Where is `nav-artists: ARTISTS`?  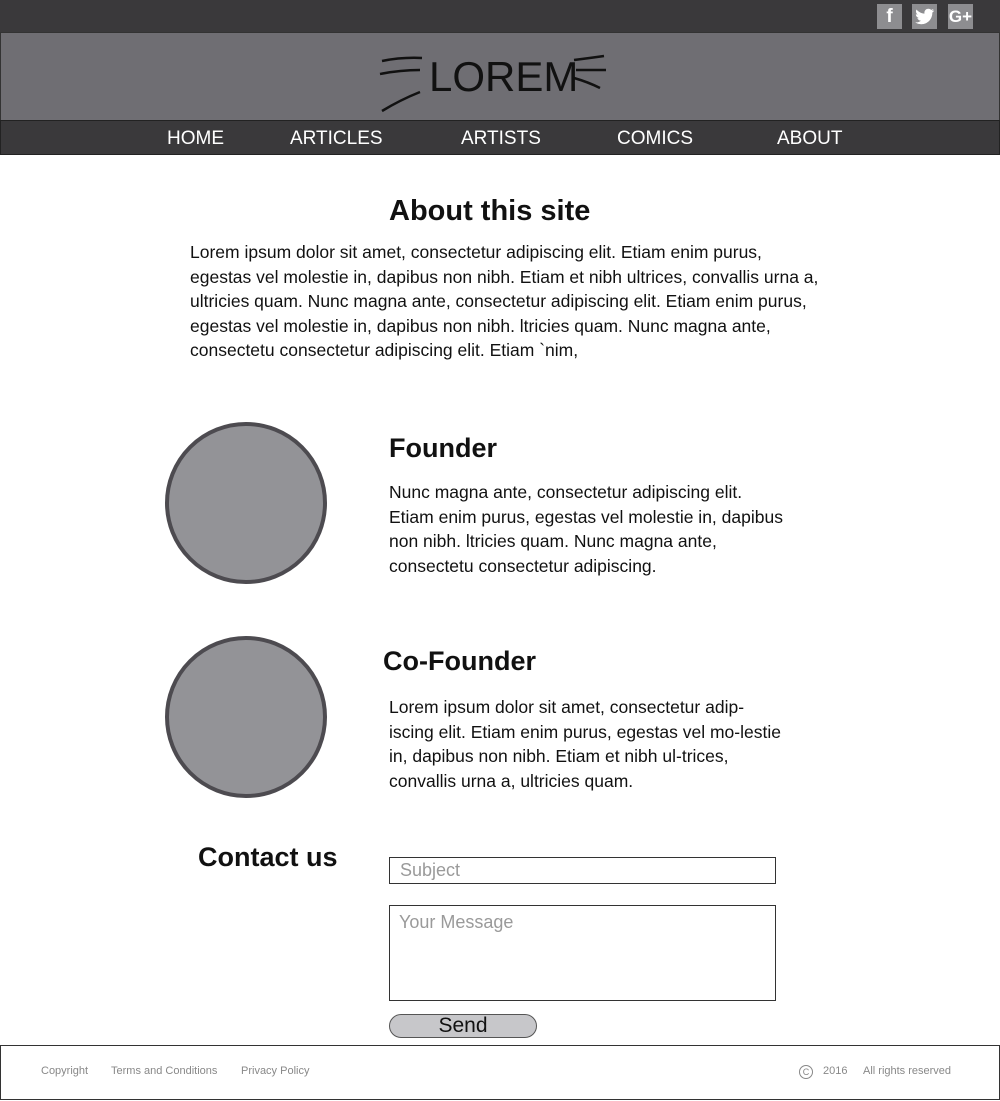
nav-artists: ARTISTS is located at coordinates (501, 139).